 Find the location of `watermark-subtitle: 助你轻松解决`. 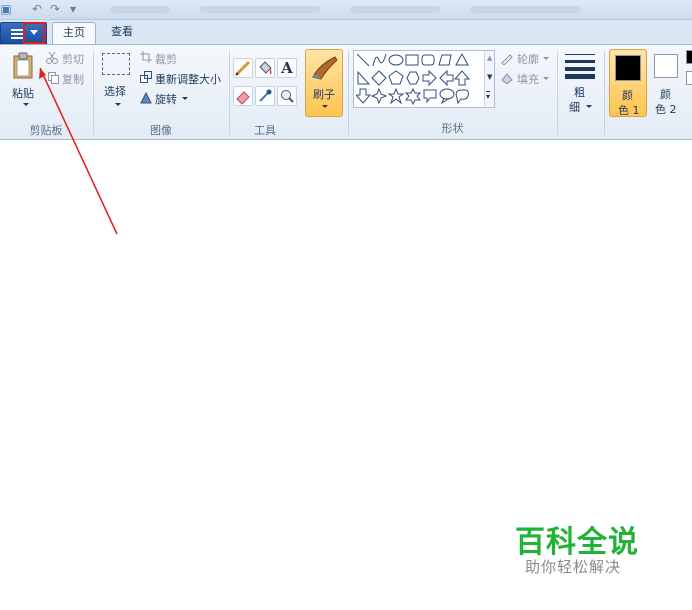

watermark-subtitle: 助你轻松解决 is located at coordinates (573, 567).